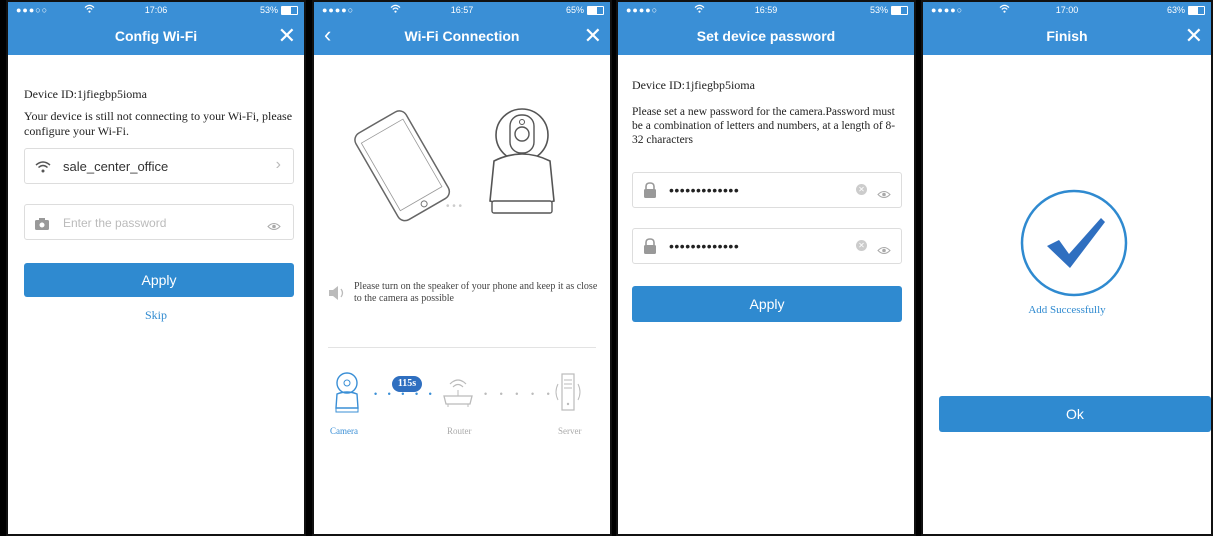  Describe the element at coordinates (278, 164) in the screenshot. I see `chevron-right-icon: ›` at that location.